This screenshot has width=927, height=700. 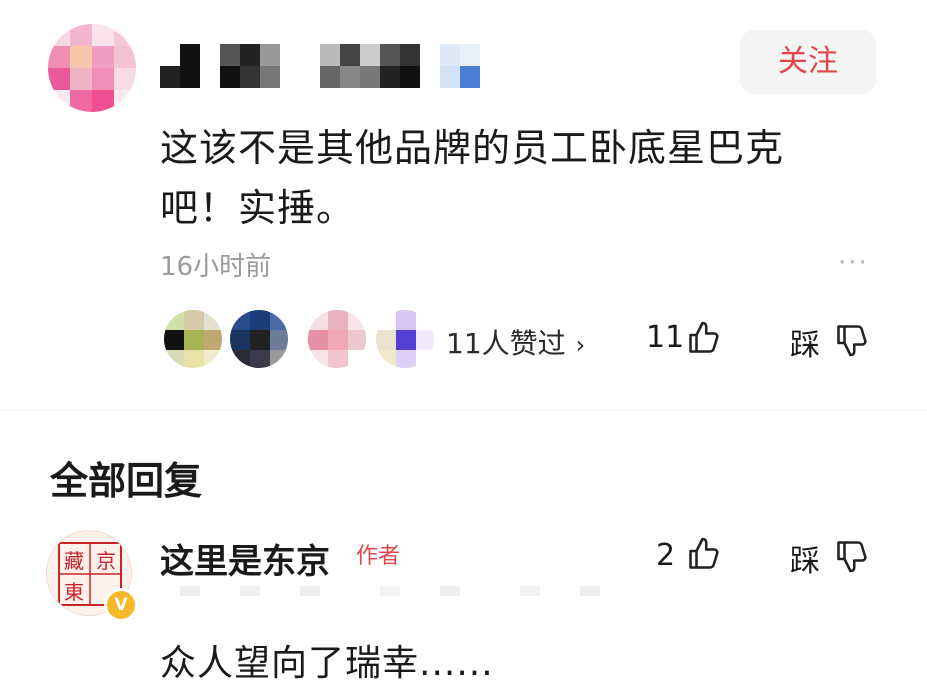 What do you see at coordinates (74, 592) in the screenshot?
I see `svg-text: 東` at bounding box center [74, 592].